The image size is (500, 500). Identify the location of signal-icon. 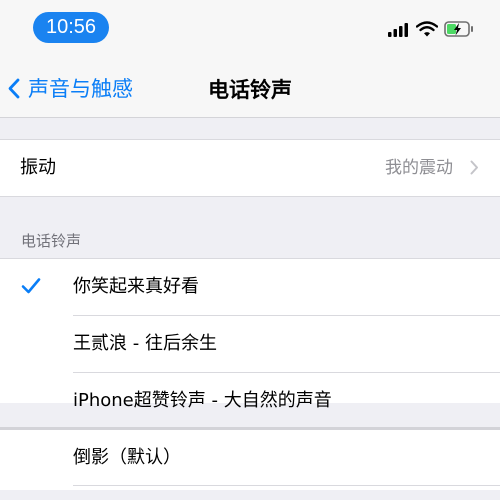
(398, 30).